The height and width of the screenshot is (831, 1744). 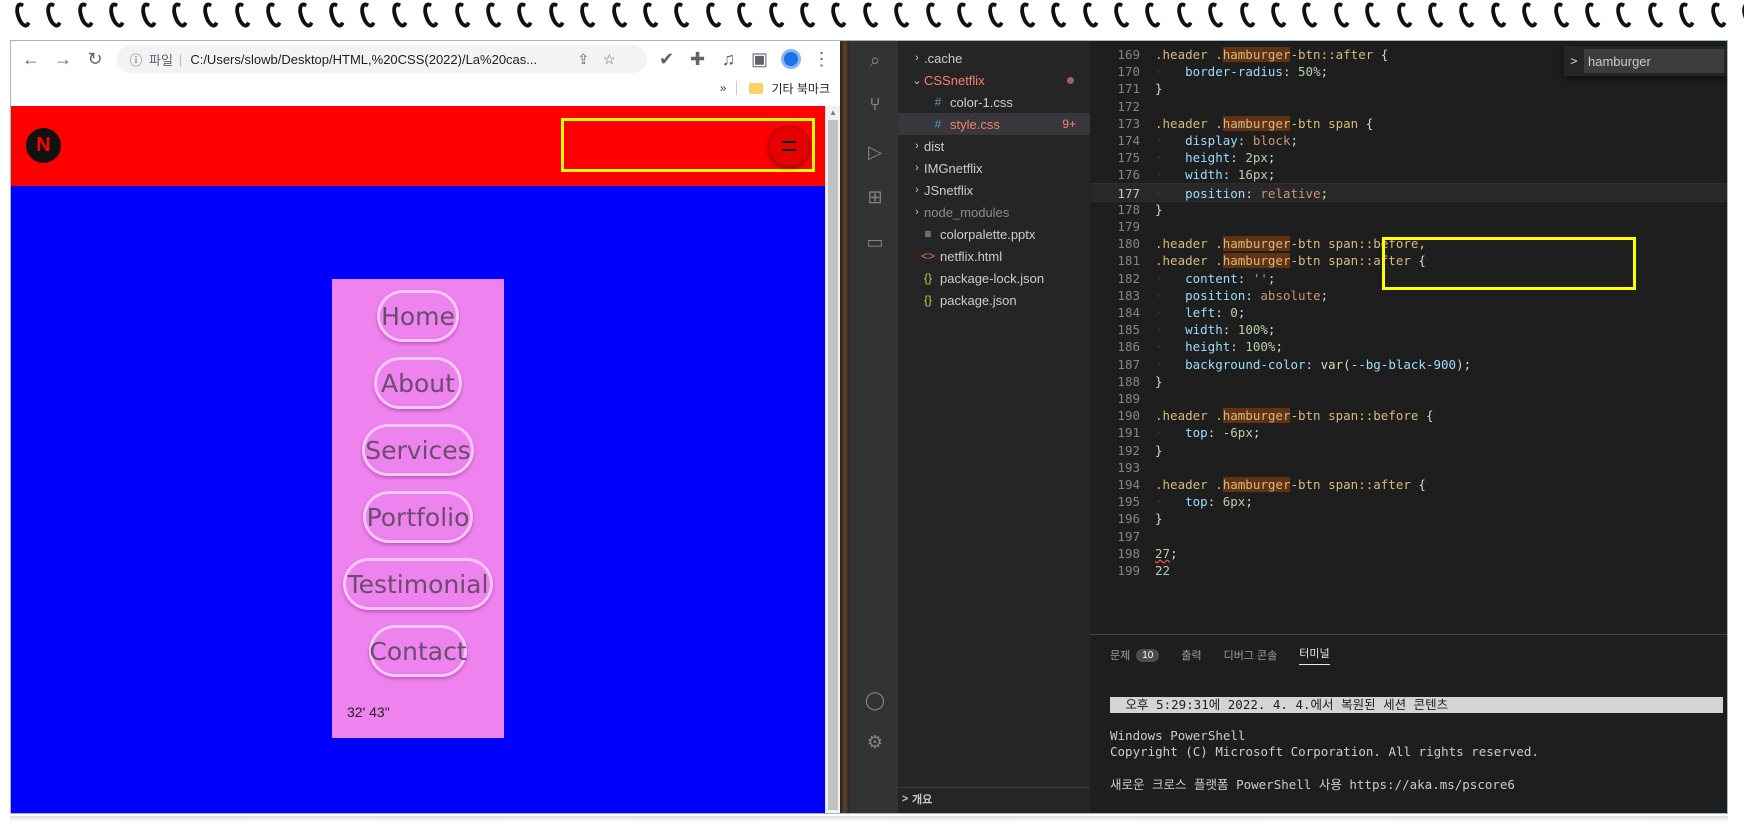 I want to click on code-line: 195 · top: 6px;, so click(x=1408, y=501).